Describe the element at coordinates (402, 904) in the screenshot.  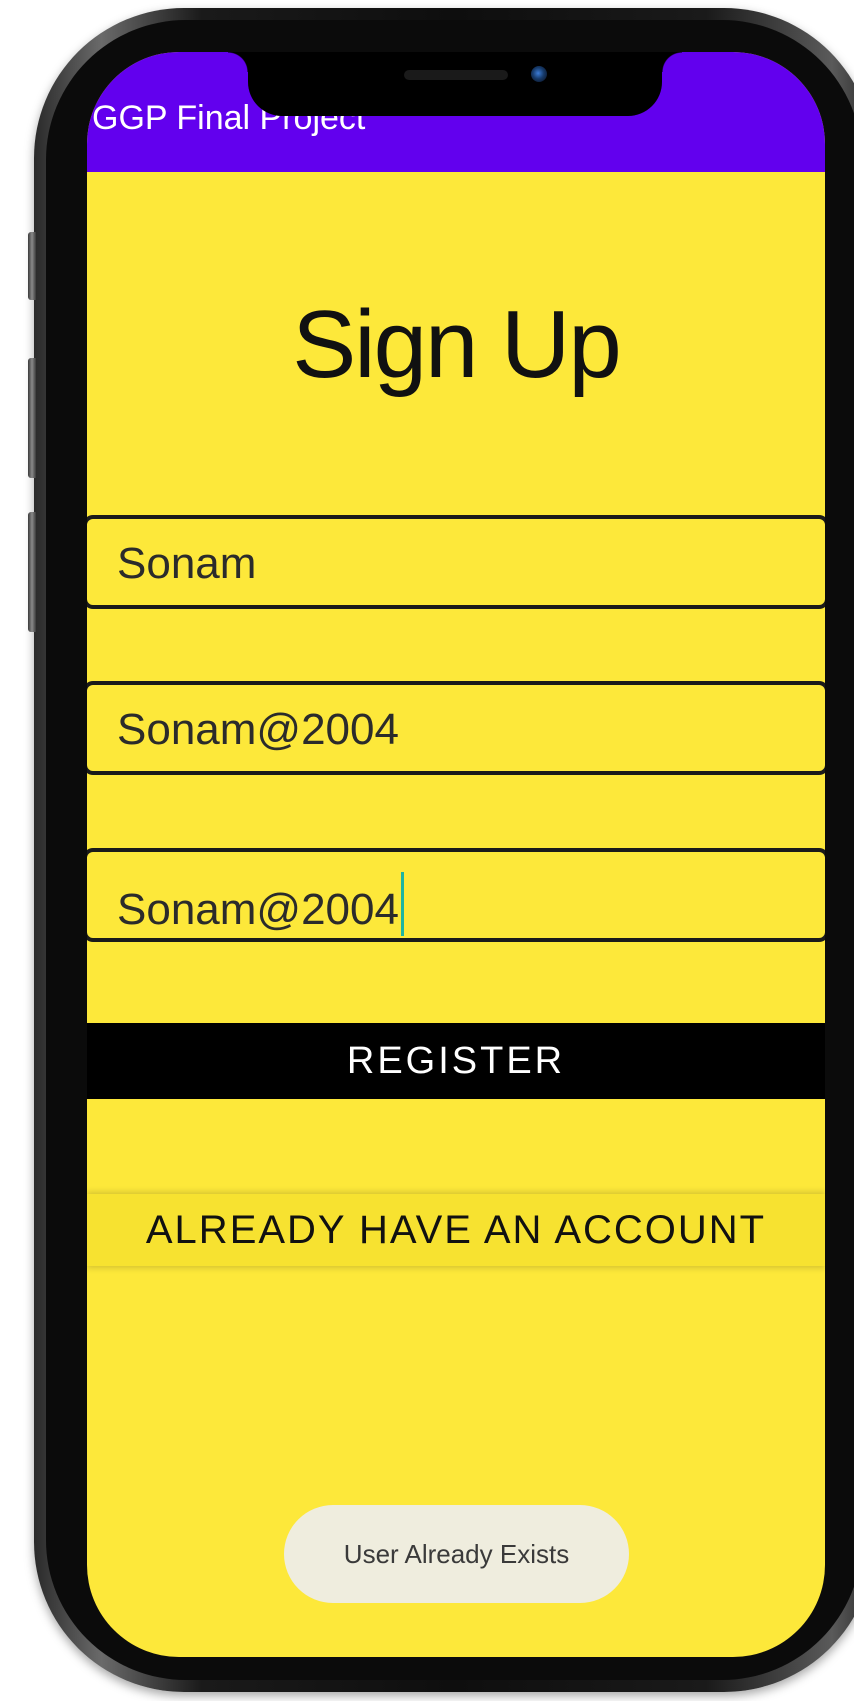
I see `text-cursor` at that location.